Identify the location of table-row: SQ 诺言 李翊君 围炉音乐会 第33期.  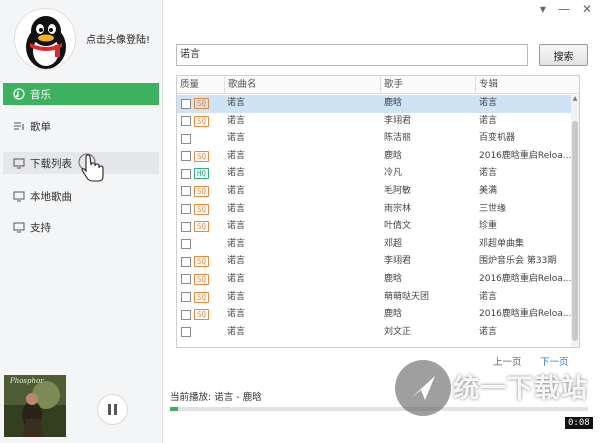
(378, 262).